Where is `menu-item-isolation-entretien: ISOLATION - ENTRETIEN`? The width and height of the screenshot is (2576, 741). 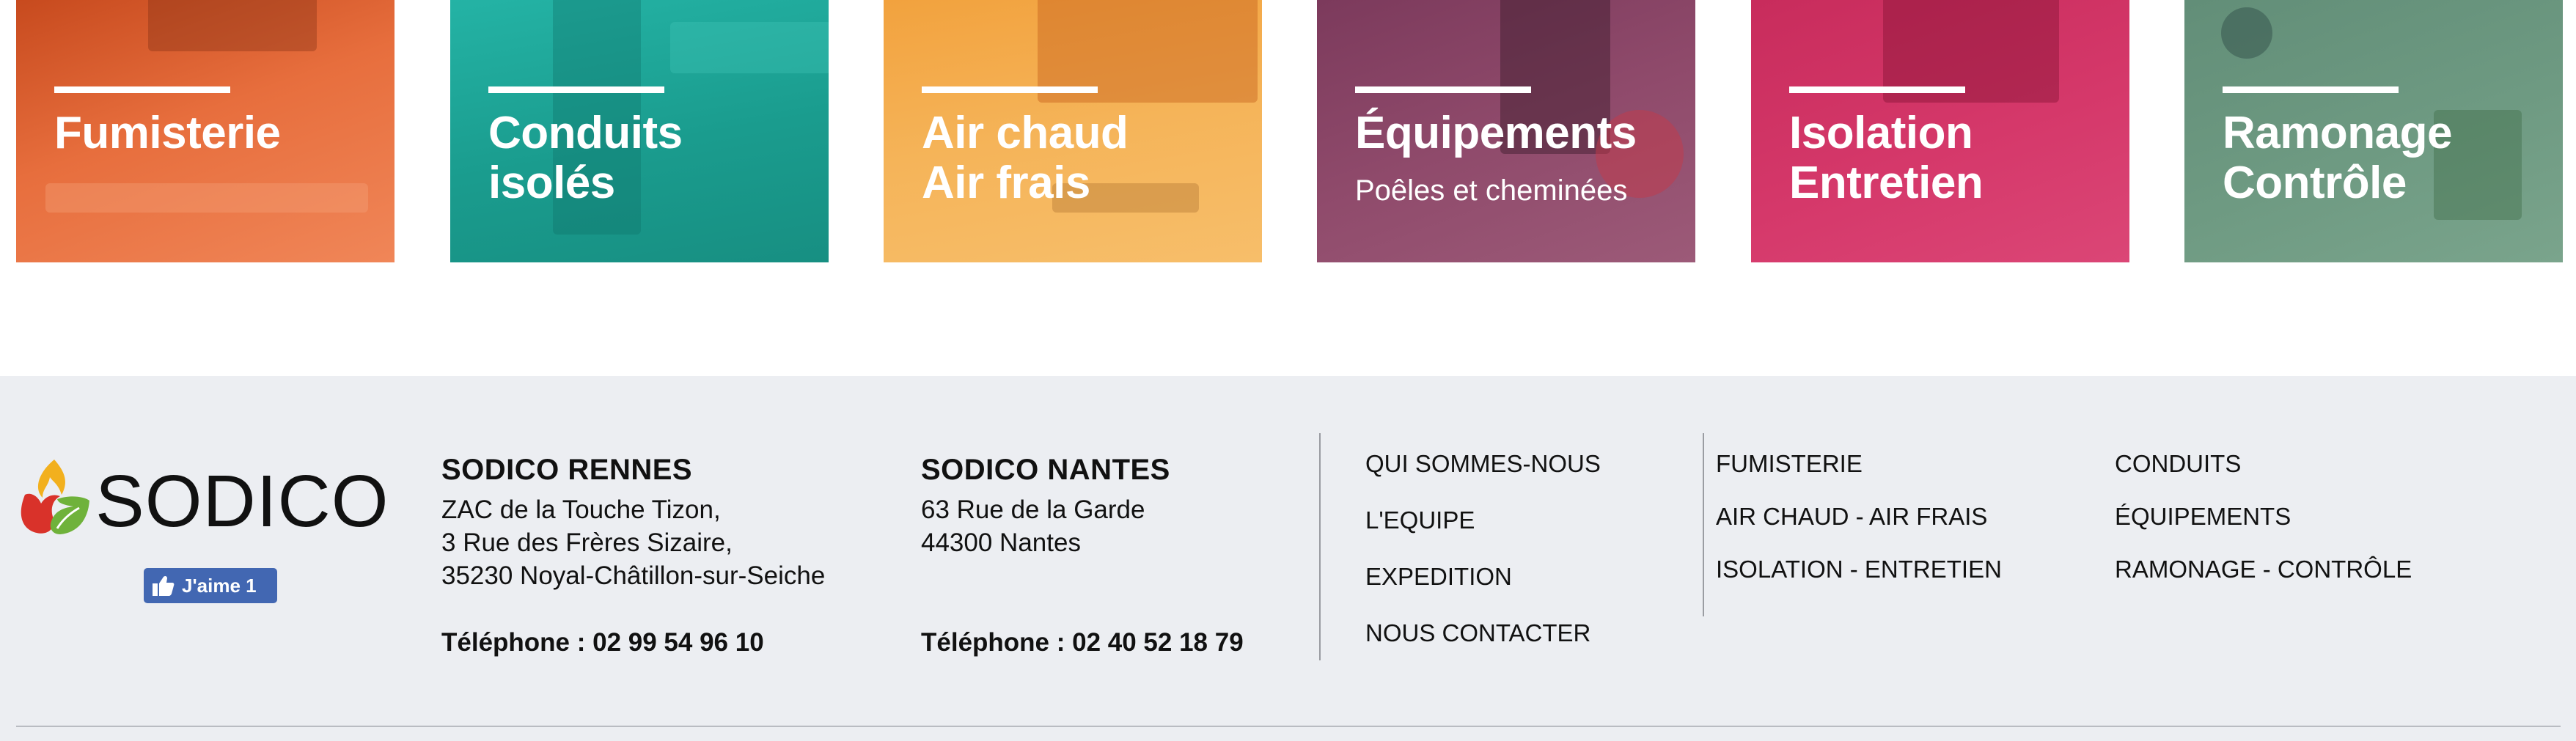
menu-item-isolation-entretien: ISOLATION - ENTRETIEN is located at coordinates (1859, 576).